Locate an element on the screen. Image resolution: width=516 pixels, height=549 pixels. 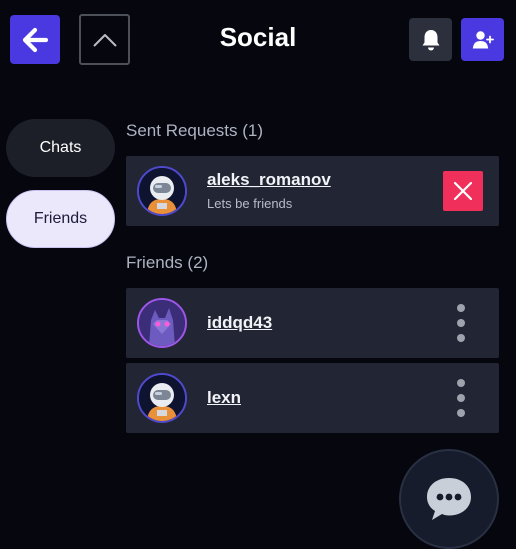
back-button is located at coordinates (35, 39).